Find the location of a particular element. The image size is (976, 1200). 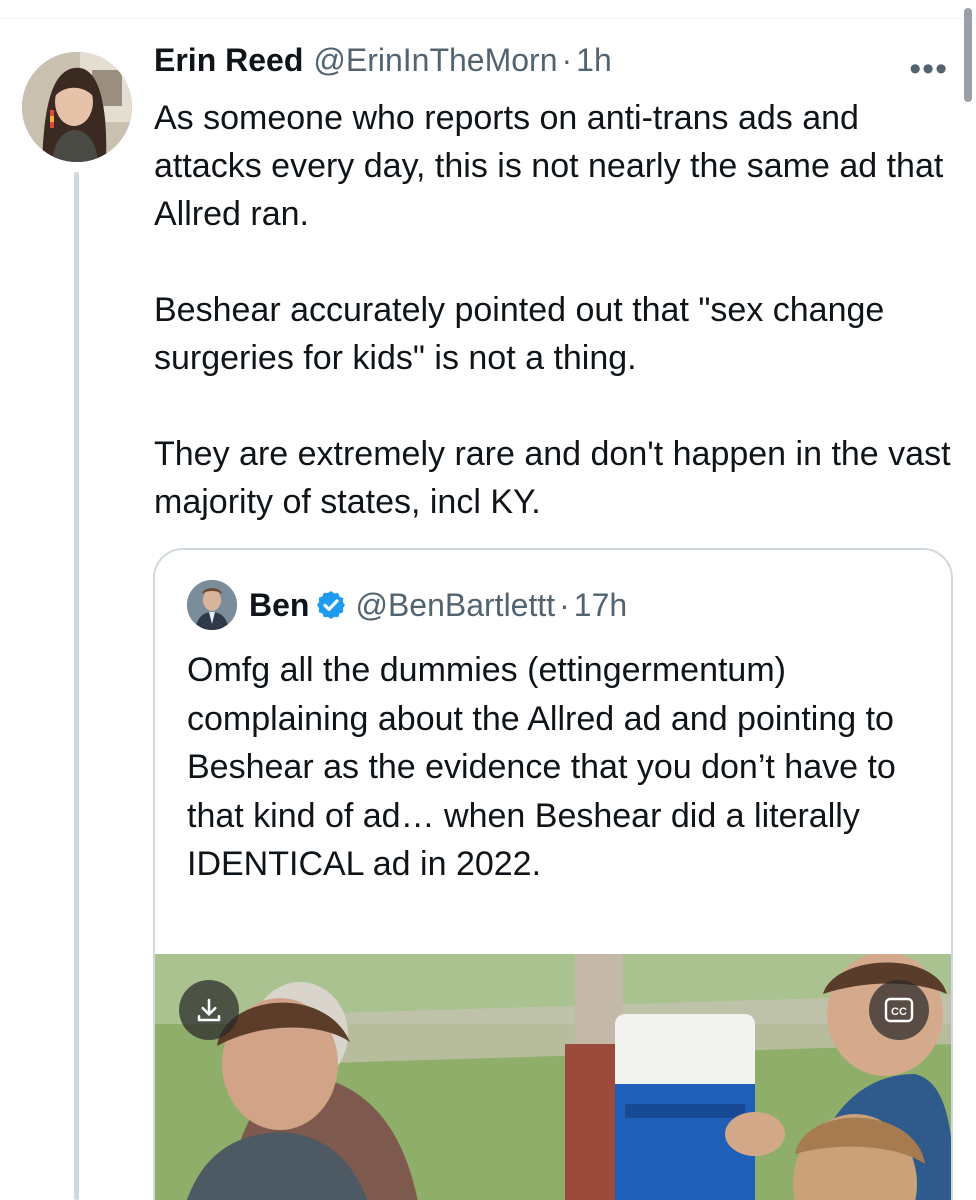

author-avatar-image is located at coordinates (77, 107).